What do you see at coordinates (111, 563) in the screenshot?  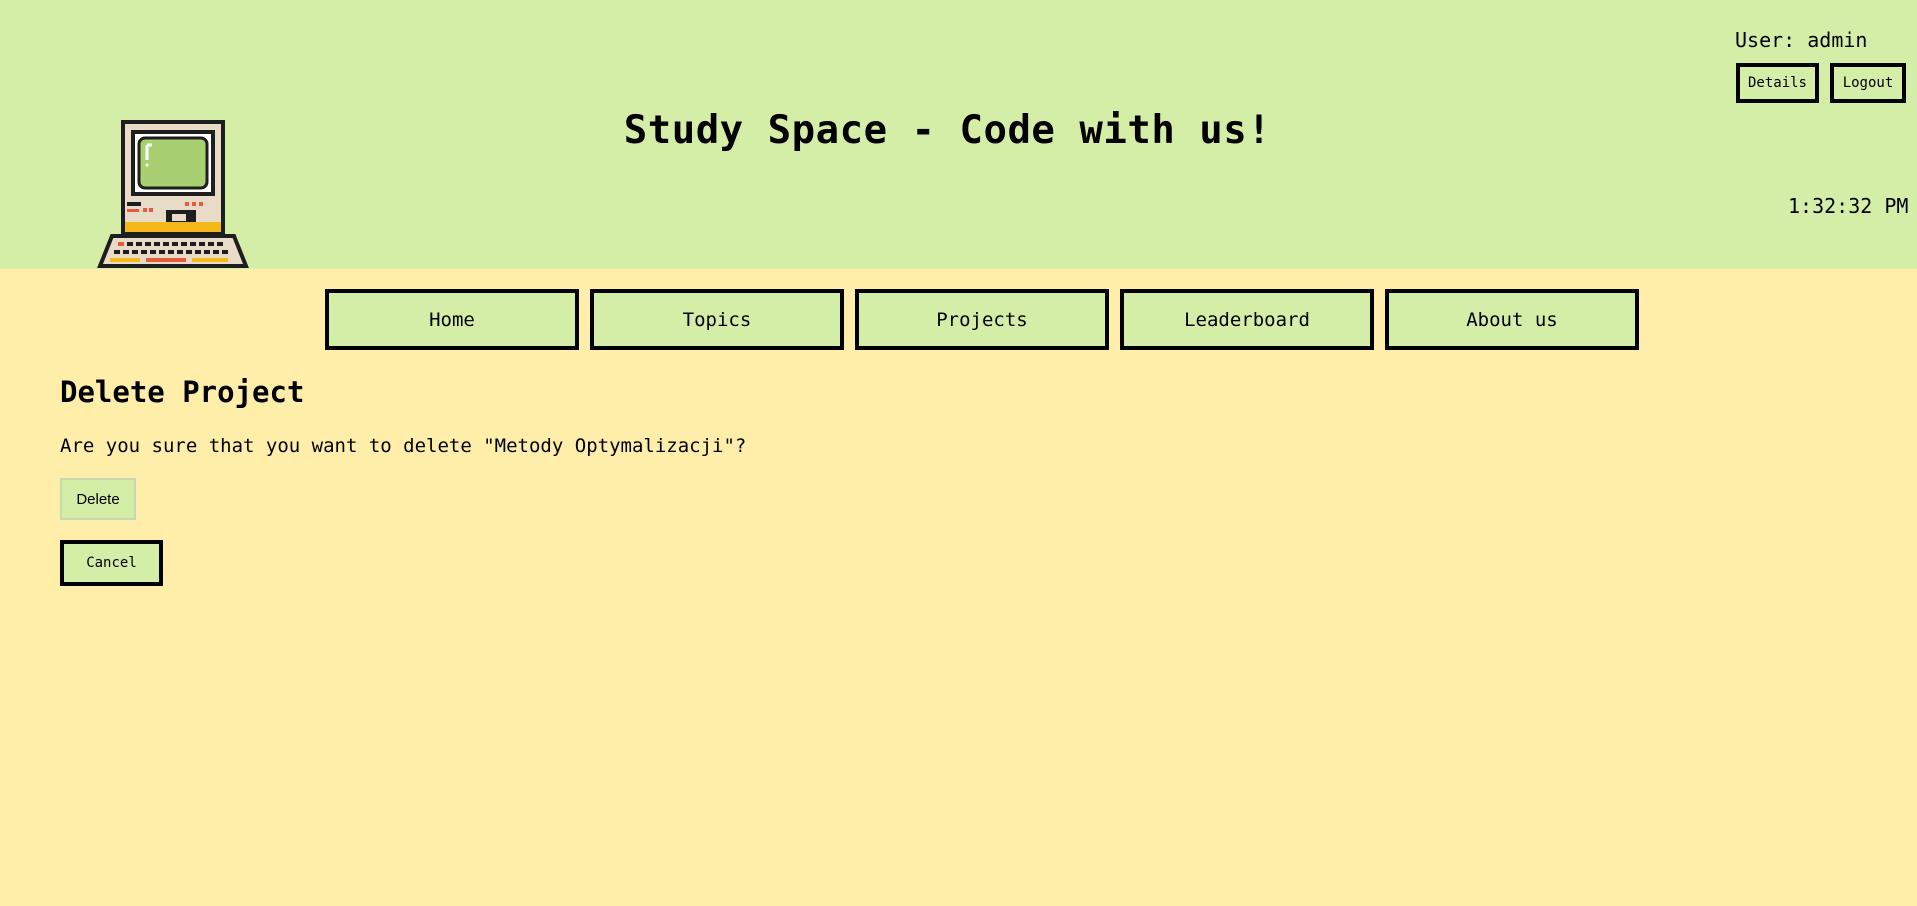 I see `cancel-button: Cancel` at bounding box center [111, 563].